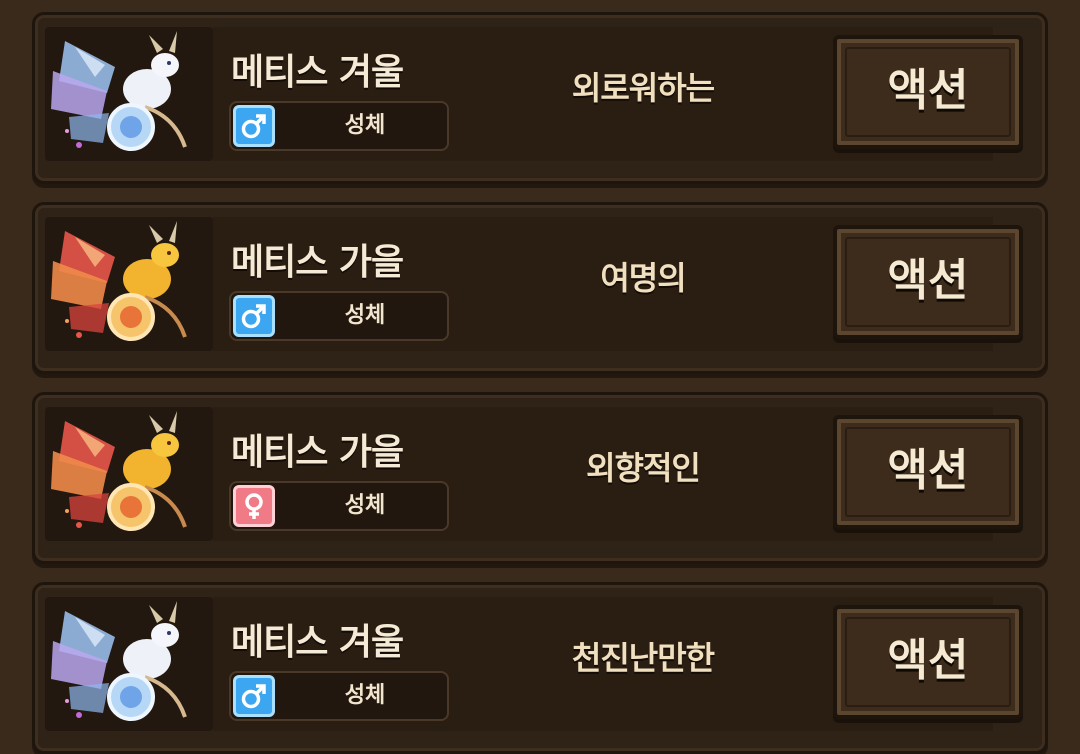  I want to click on pet-nature: 천진난만한, so click(643, 658).